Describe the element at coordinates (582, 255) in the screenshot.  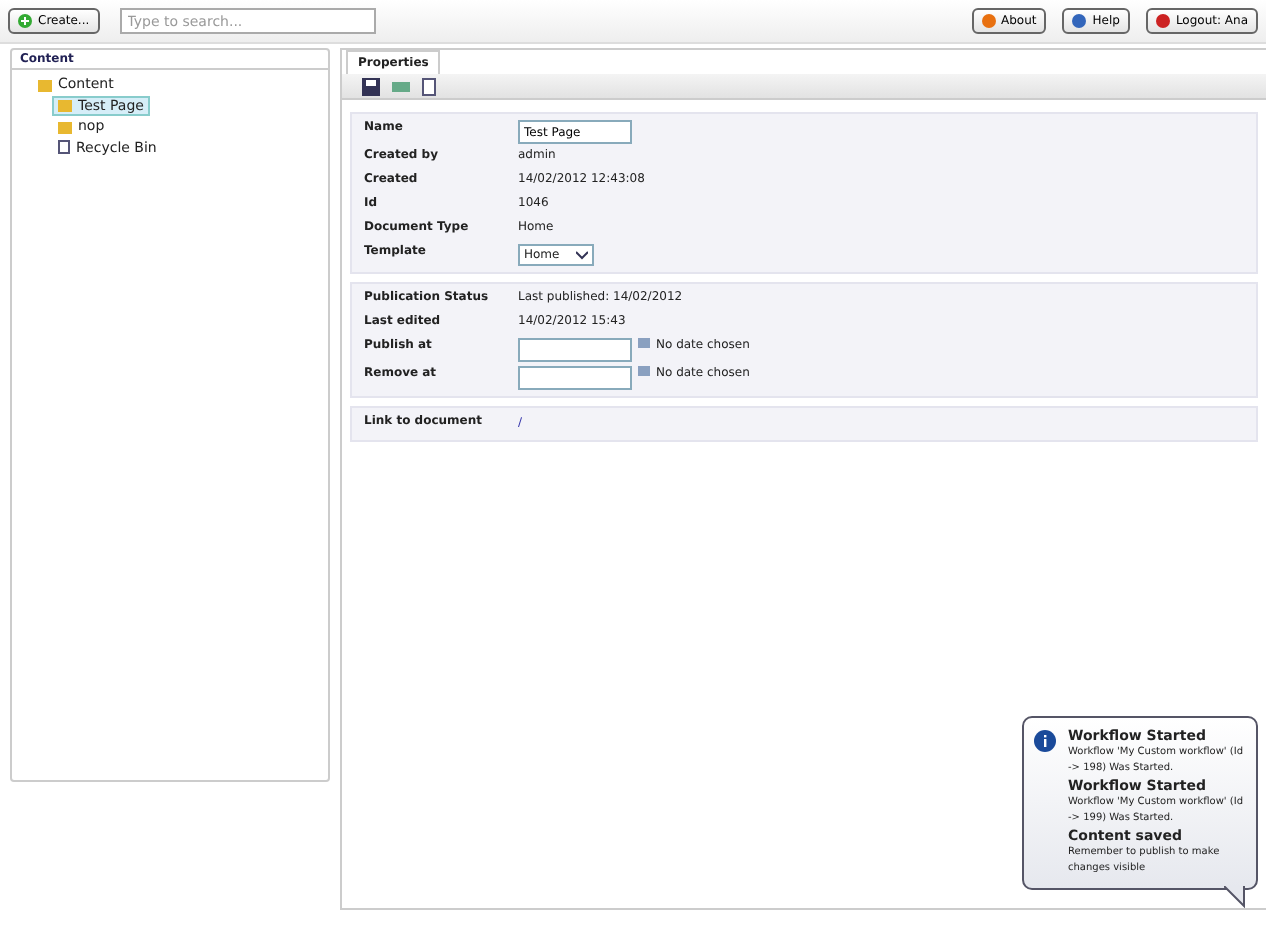
I see `caret-icon` at that location.